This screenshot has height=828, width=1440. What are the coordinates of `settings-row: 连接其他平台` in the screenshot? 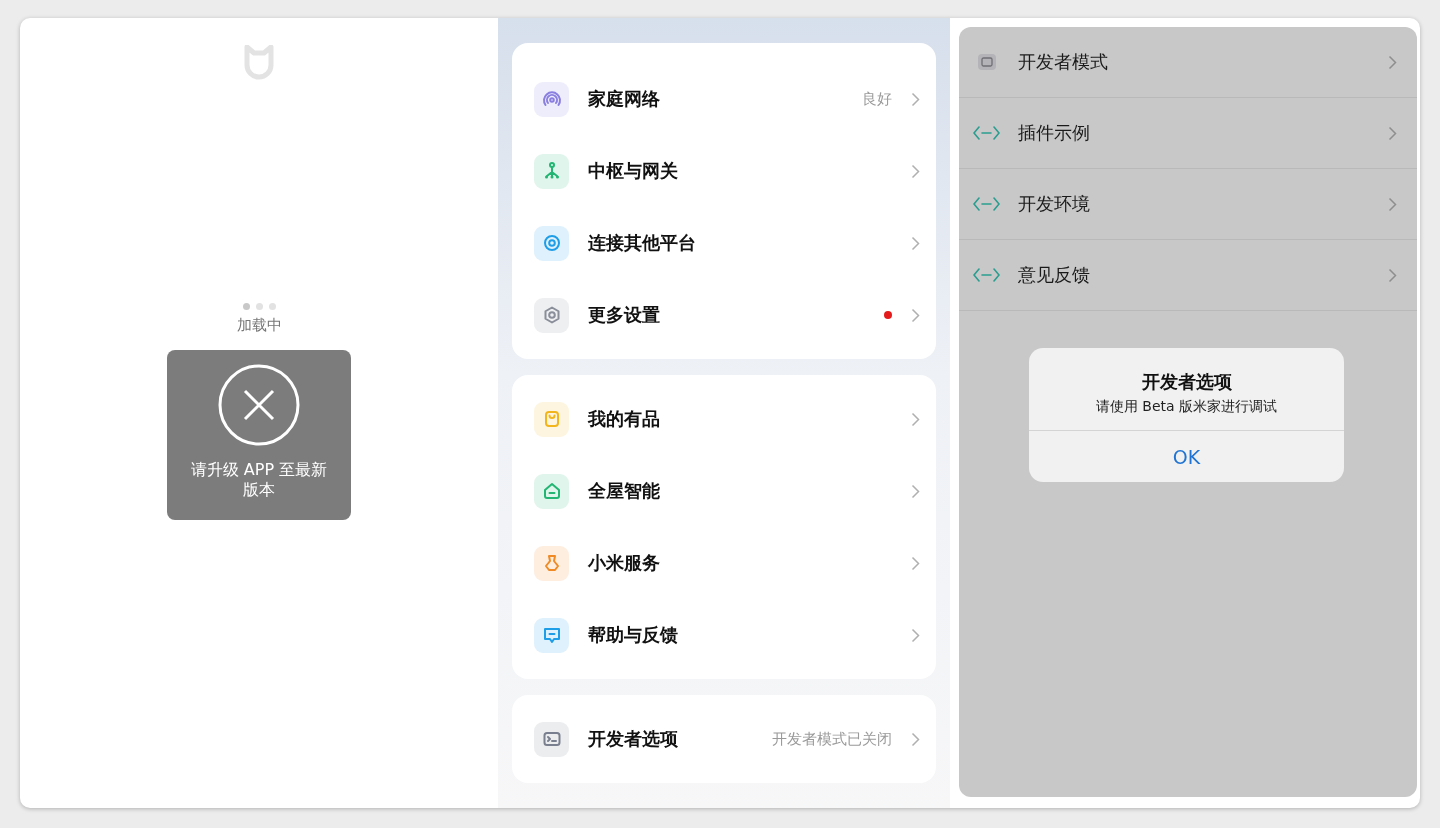 It's located at (724, 243).